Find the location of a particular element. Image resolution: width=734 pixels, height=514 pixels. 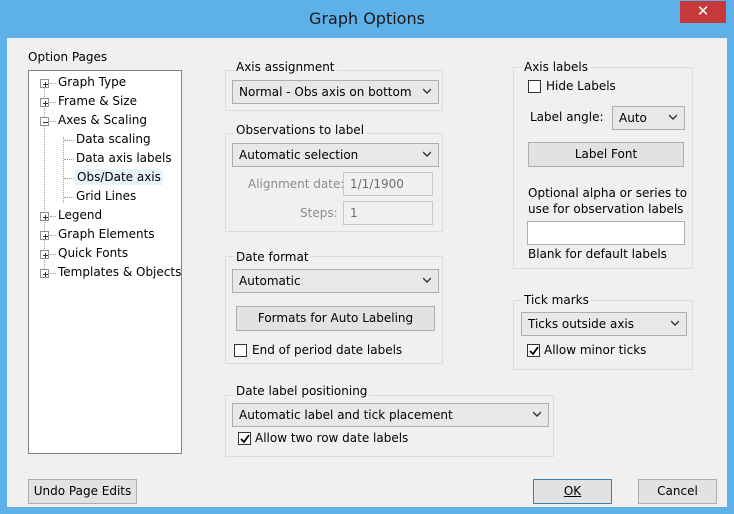

ok-button-label: OK is located at coordinates (572, 491).